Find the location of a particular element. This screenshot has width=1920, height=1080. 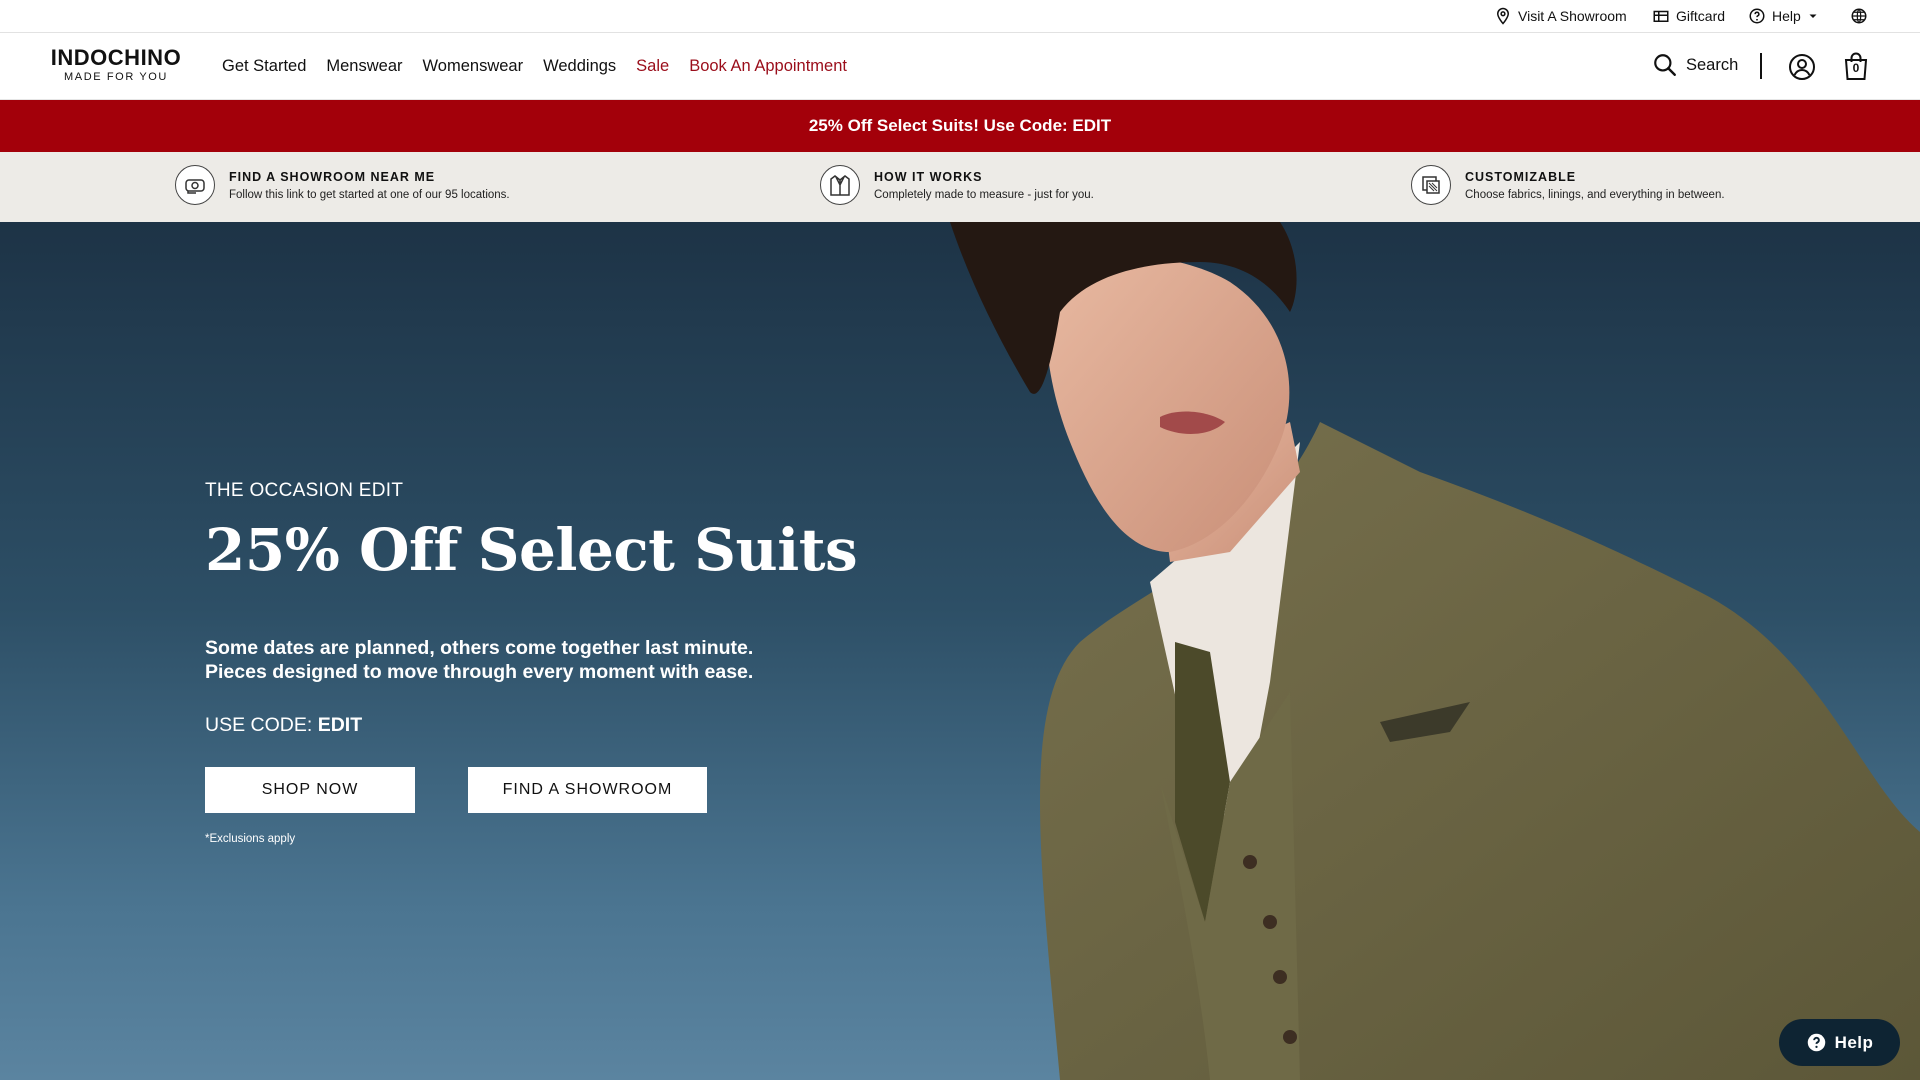

promo-banner-text: 25% Off Select Suits! Use Code: EDIT is located at coordinates (960, 126).